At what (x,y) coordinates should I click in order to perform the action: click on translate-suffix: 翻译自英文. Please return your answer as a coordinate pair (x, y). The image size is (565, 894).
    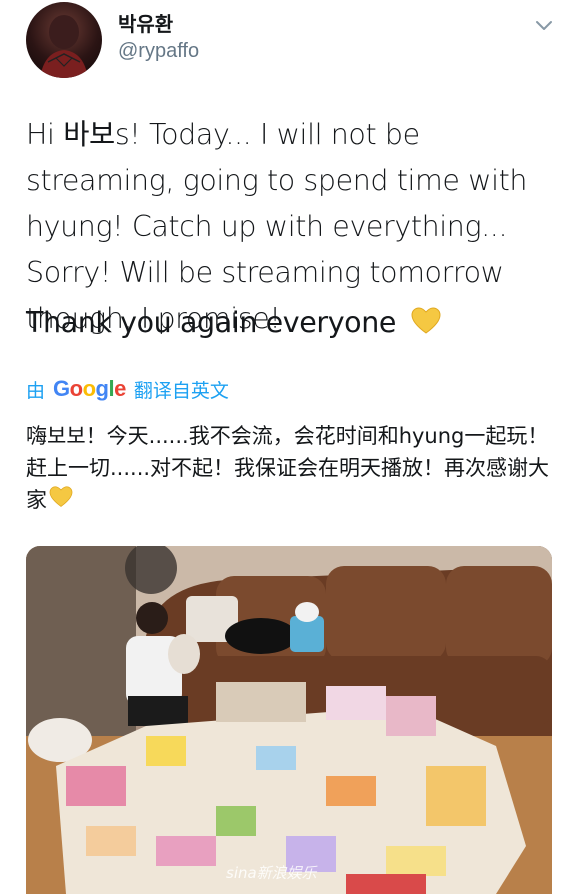
    Looking at the image, I should click on (181, 389).